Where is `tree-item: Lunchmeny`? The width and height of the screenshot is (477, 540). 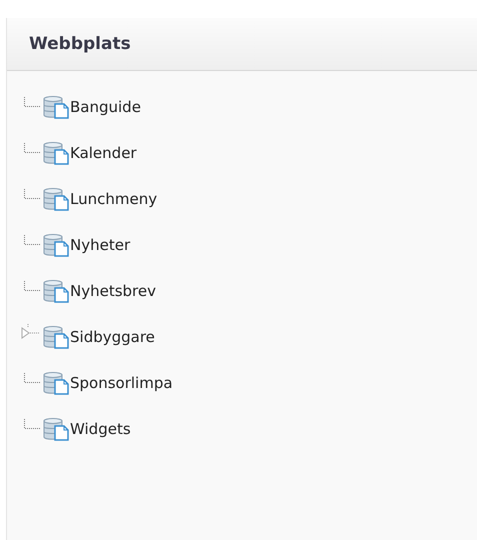 tree-item: Lunchmeny is located at coordinates (114, 199).